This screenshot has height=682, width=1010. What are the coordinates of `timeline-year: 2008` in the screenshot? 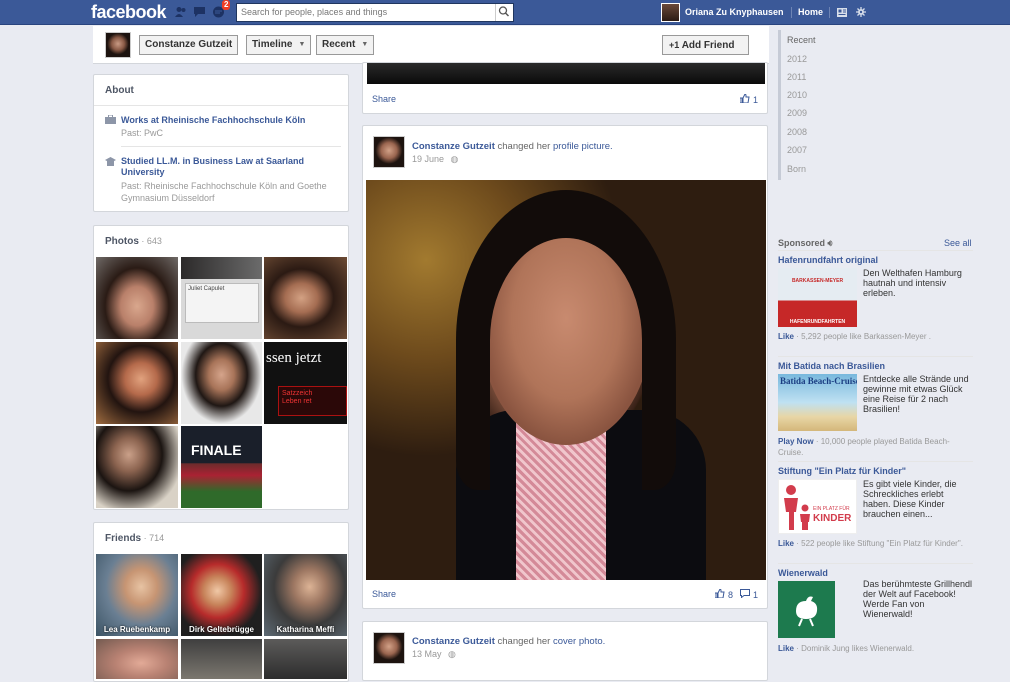 It's located at (797, 132).